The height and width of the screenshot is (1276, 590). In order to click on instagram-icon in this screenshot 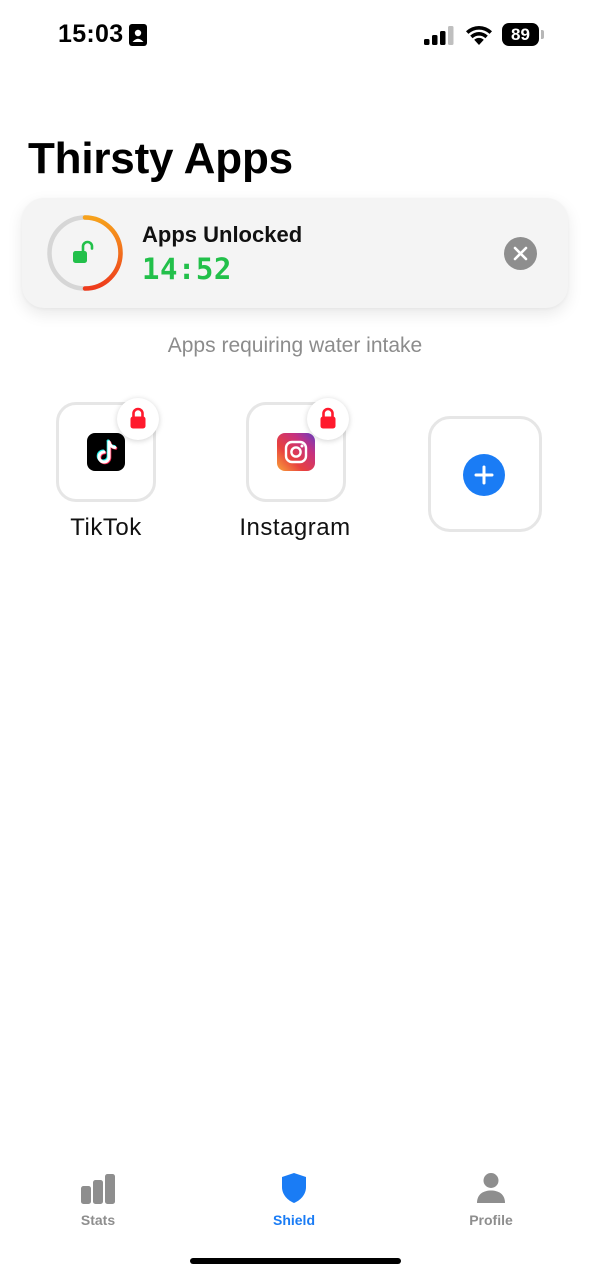, I will do `click(296, 452)`.